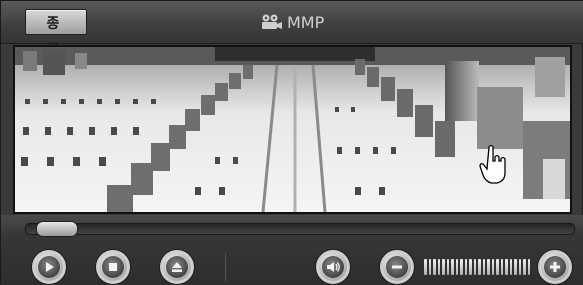 The image size is (583, 285). I want to click on volume-up-button, so click(555, 267).